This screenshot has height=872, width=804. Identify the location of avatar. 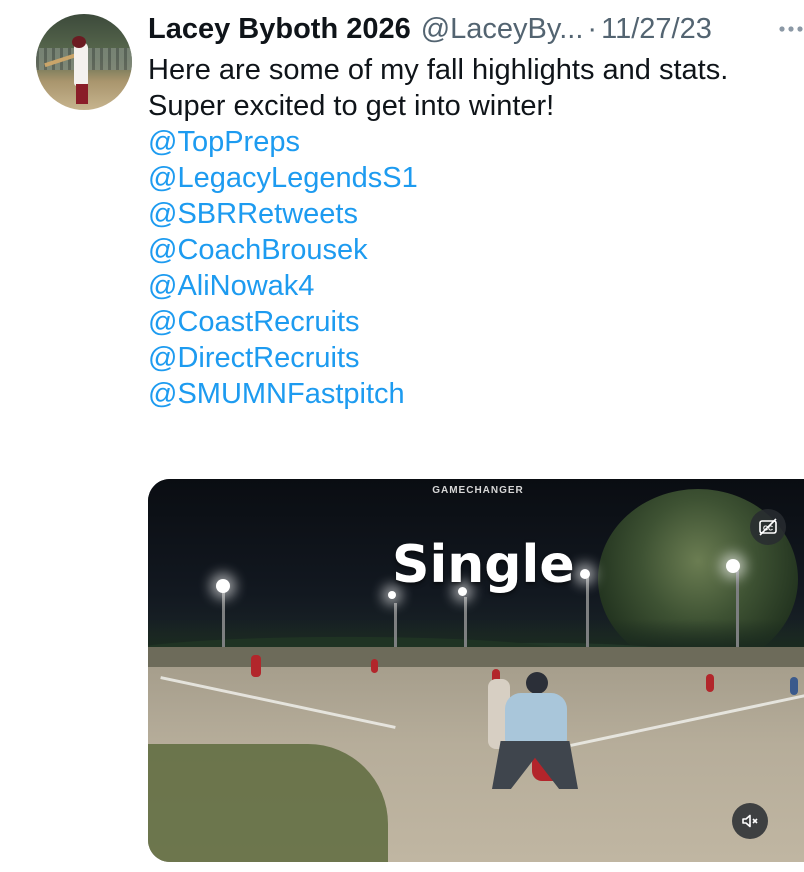
(84, 62).